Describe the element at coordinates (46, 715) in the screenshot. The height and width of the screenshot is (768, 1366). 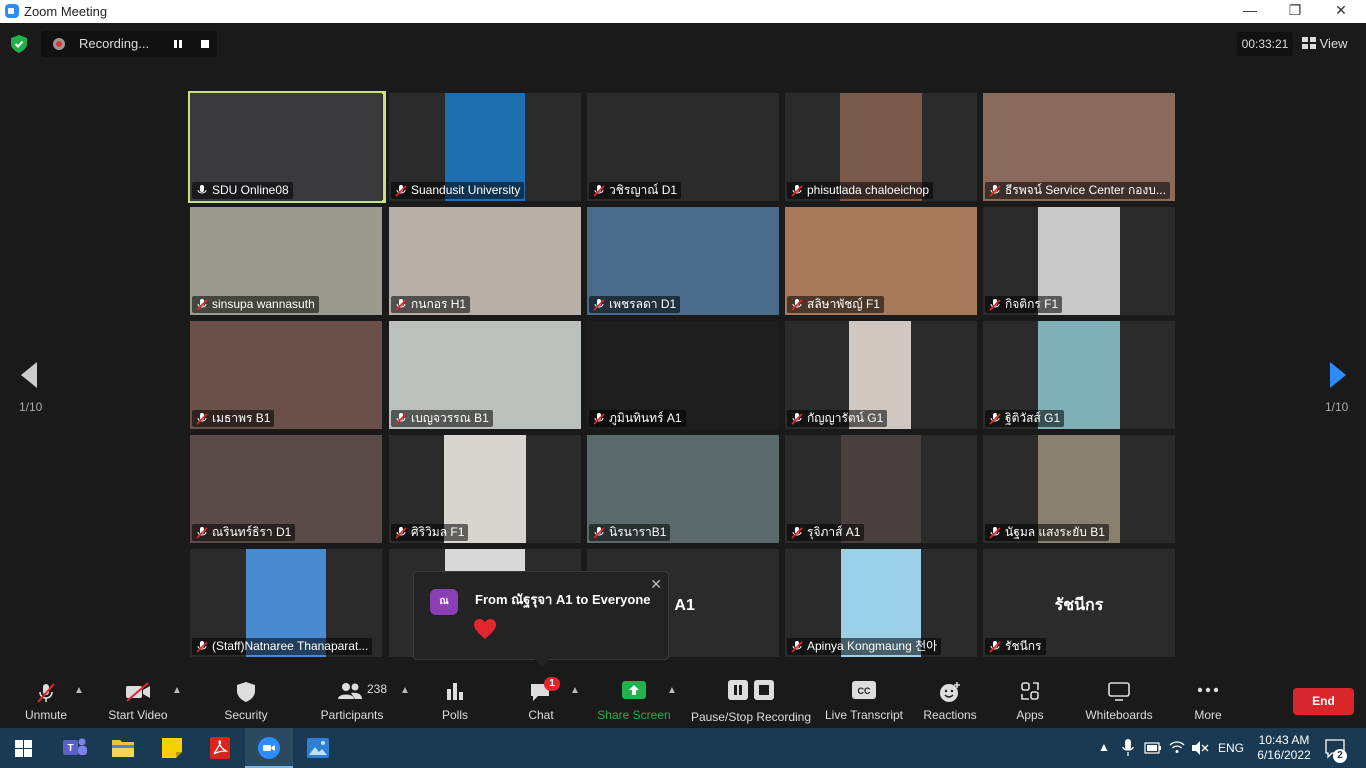
I see `unmute-label: Unmute` at that location.